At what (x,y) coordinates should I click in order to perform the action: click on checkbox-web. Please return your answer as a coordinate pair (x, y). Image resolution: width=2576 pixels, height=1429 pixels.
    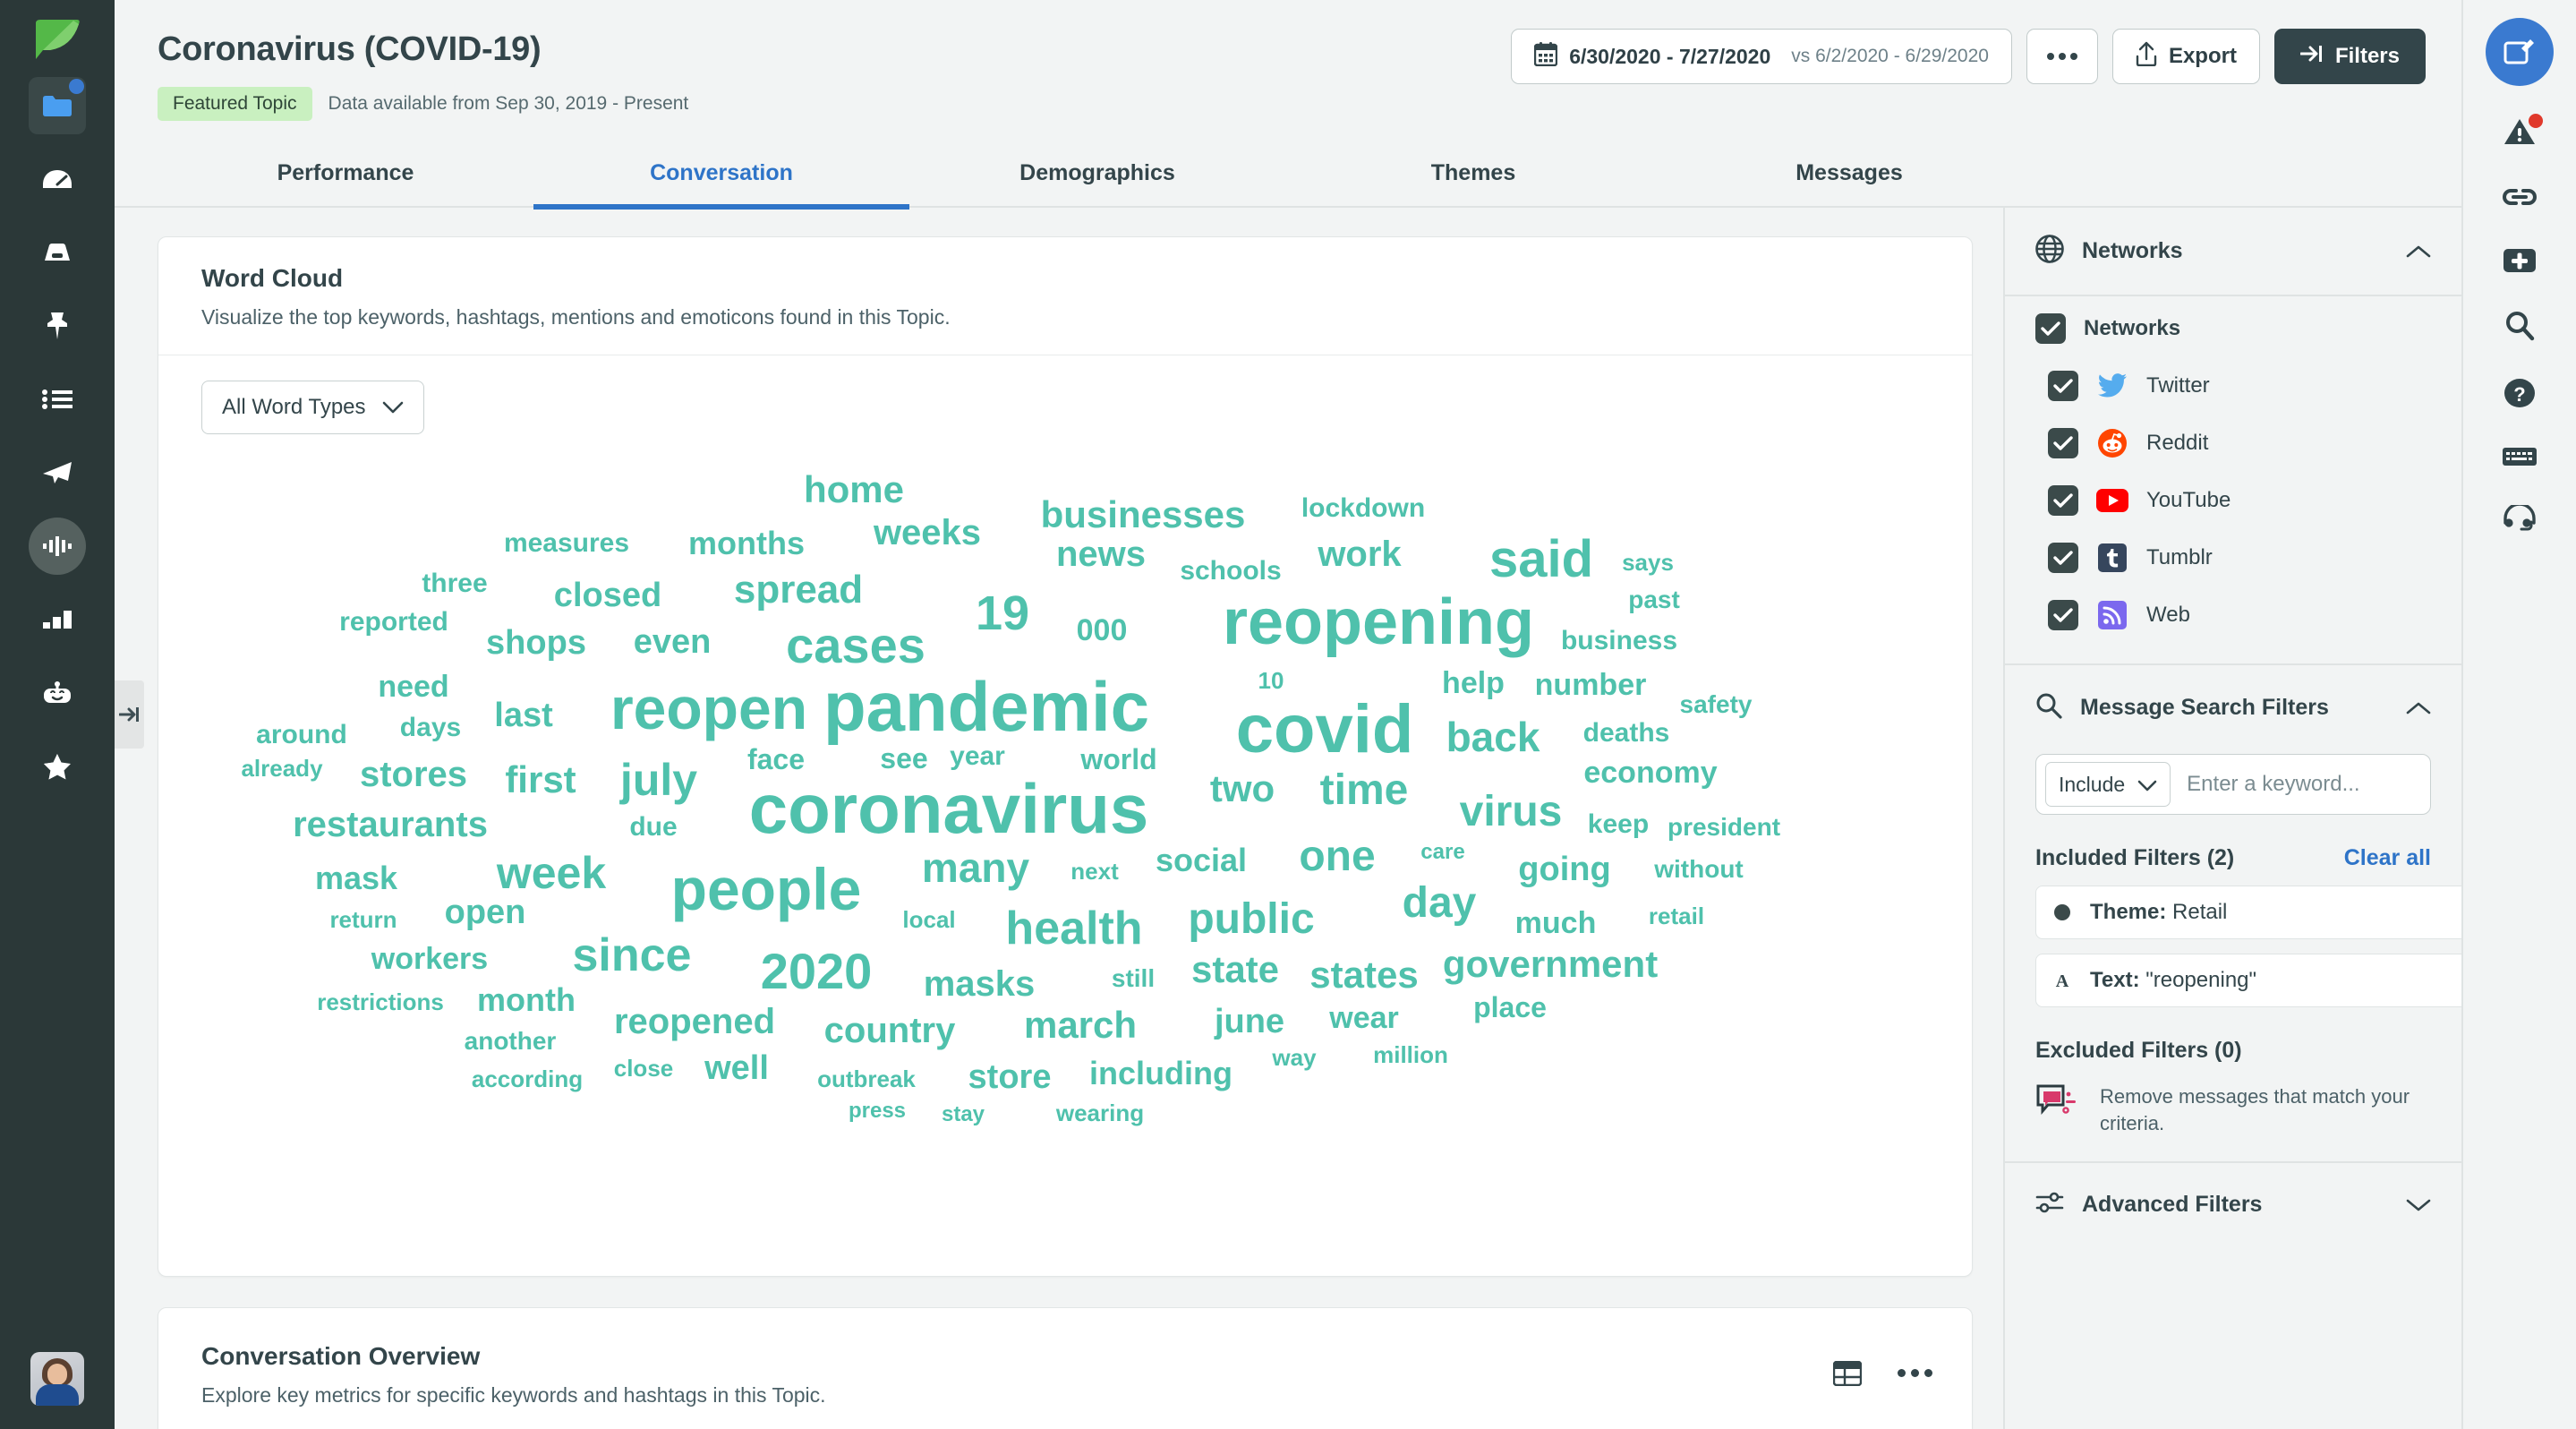
    Looking at the image, I should click on (2063, 615).